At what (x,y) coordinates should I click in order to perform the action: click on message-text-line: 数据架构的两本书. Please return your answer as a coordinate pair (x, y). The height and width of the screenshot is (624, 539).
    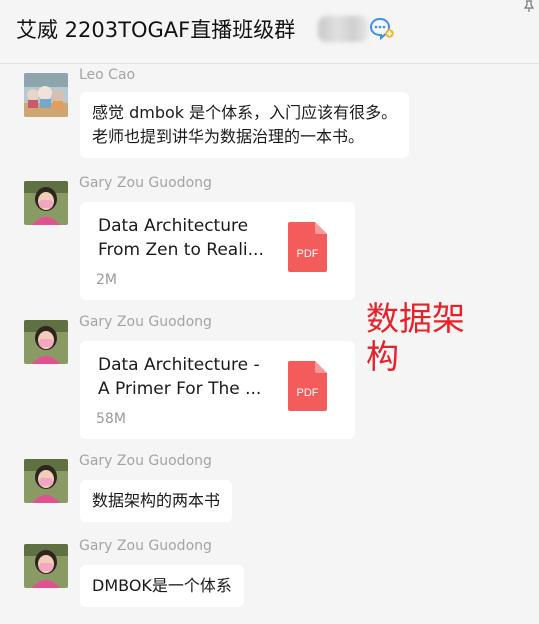
    Looking at the image, I should click on (156, 500).